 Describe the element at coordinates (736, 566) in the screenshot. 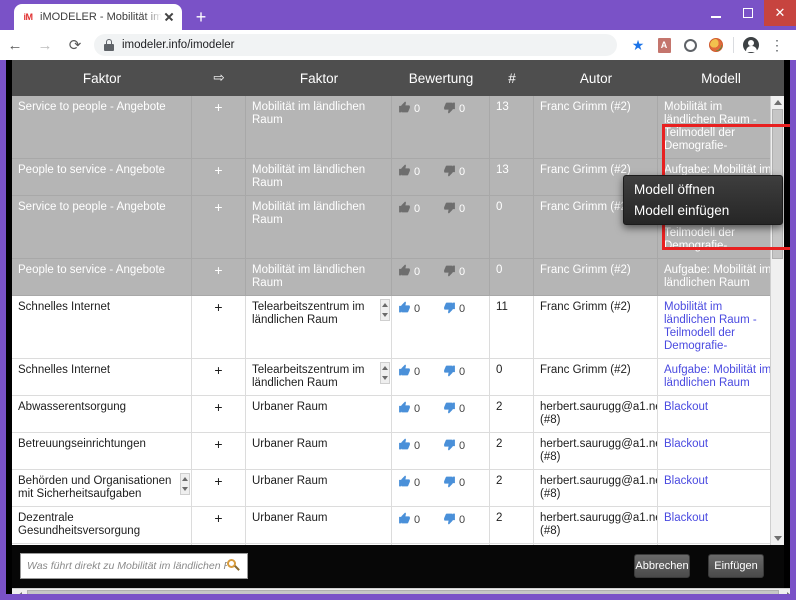

I see `insert-button: Einfügen` at that location.